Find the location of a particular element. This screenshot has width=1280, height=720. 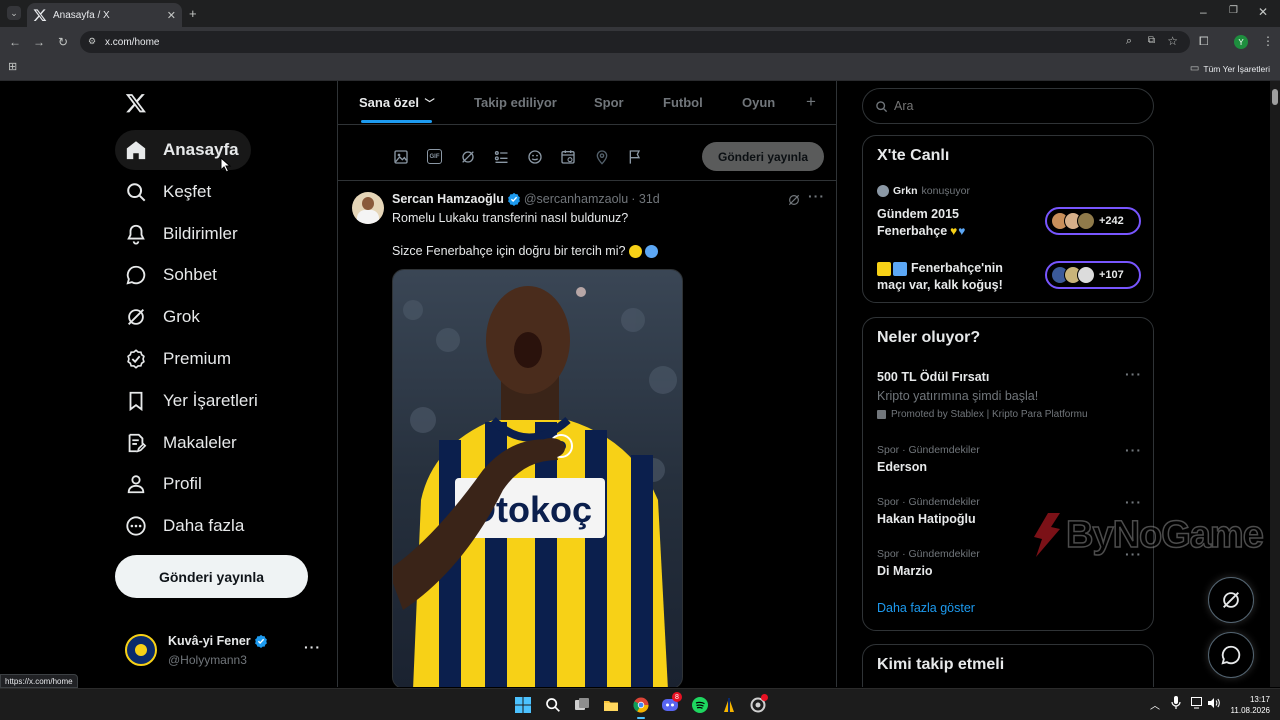

page-scrollbar is located at coordinates (1275, 384).